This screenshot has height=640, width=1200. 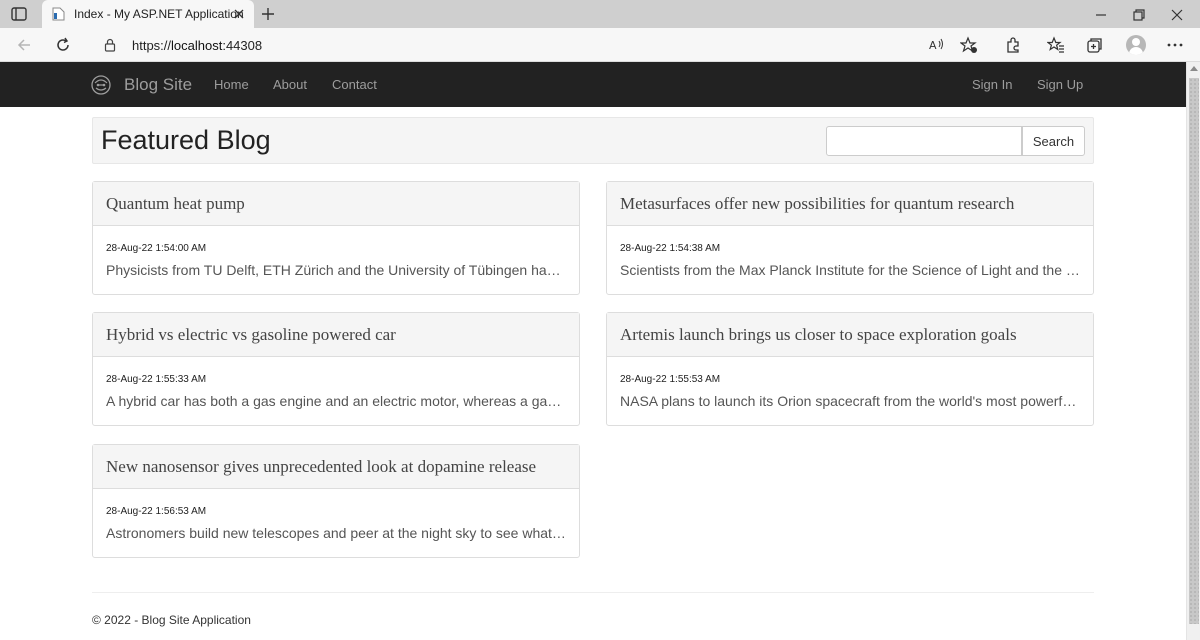 I want to click on post-card-header: Quantum heat pump, so click(x=336, y=204).